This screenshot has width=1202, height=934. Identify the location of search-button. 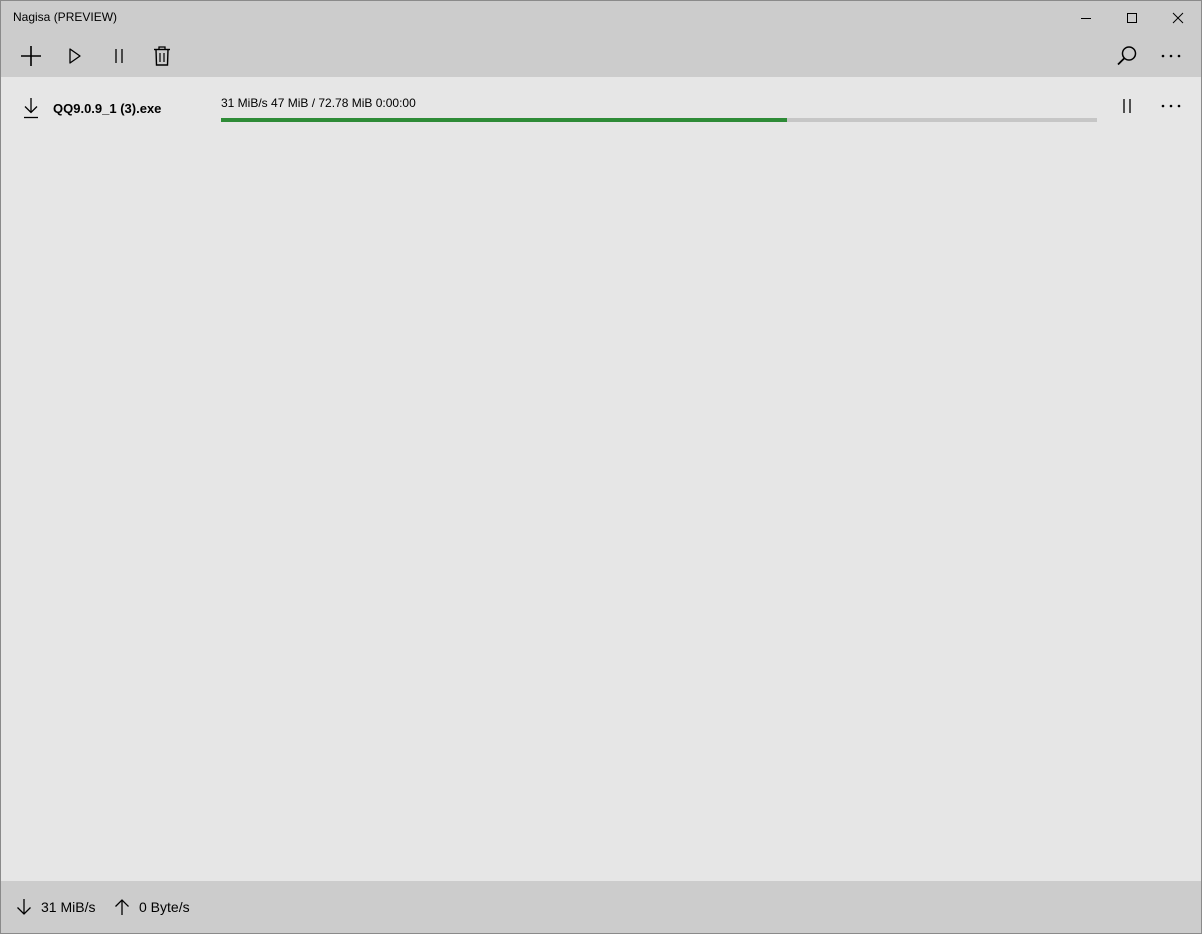
(1127, 55).